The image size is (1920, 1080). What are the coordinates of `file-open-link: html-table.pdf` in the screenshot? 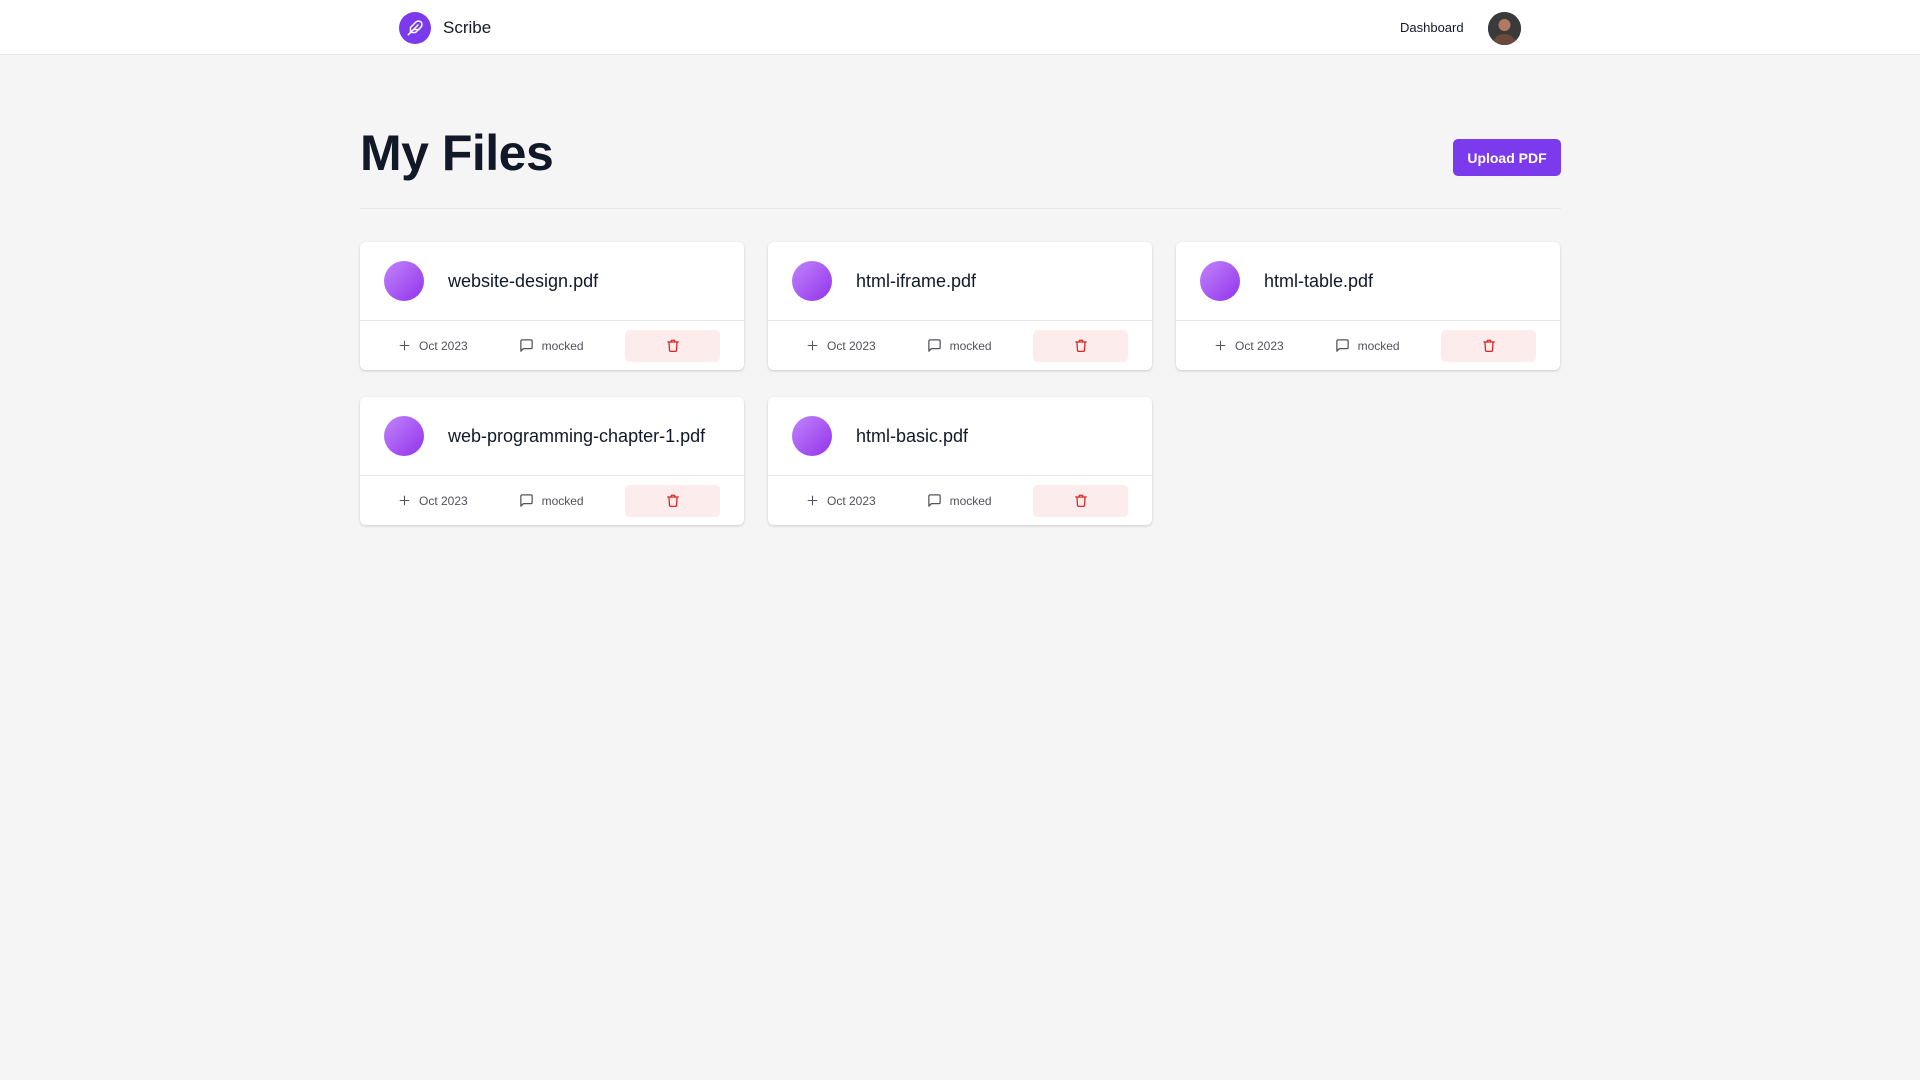 It's located at (1368, 281).